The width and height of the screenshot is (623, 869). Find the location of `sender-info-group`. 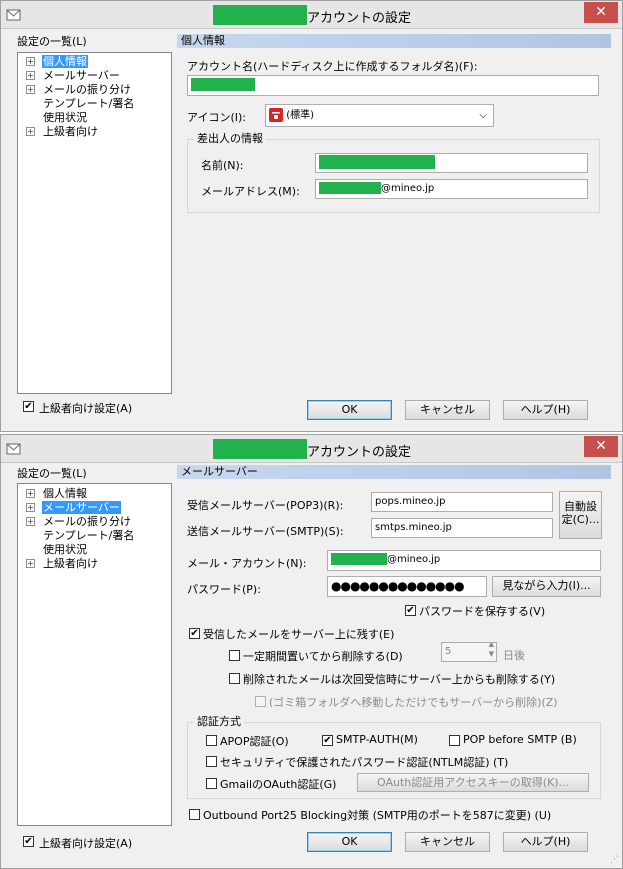

sender-info-group is located at coordinates (393, 176).